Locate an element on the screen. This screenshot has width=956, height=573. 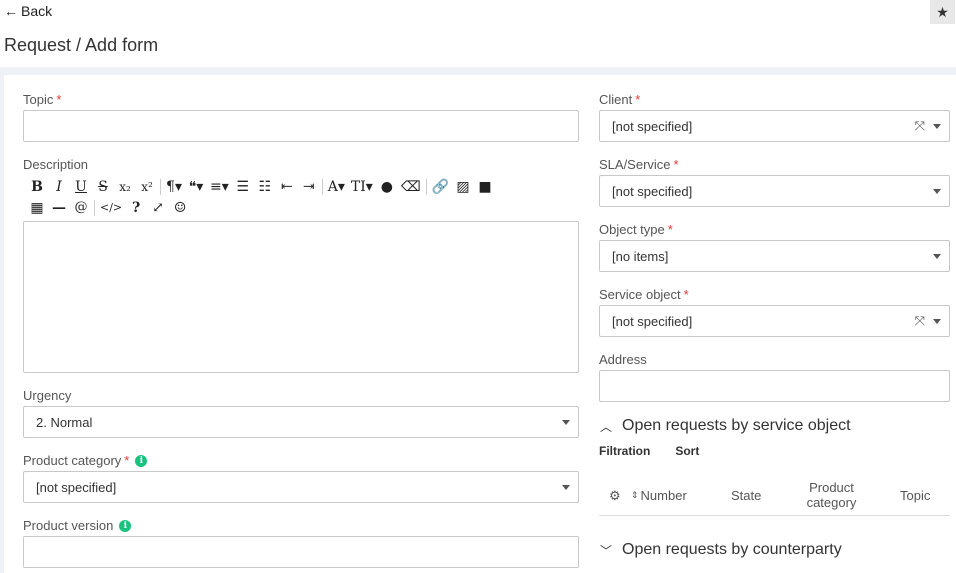
open-requests-by-object-header: ︿ Open requests by service object is located at coordinates (725, 426).